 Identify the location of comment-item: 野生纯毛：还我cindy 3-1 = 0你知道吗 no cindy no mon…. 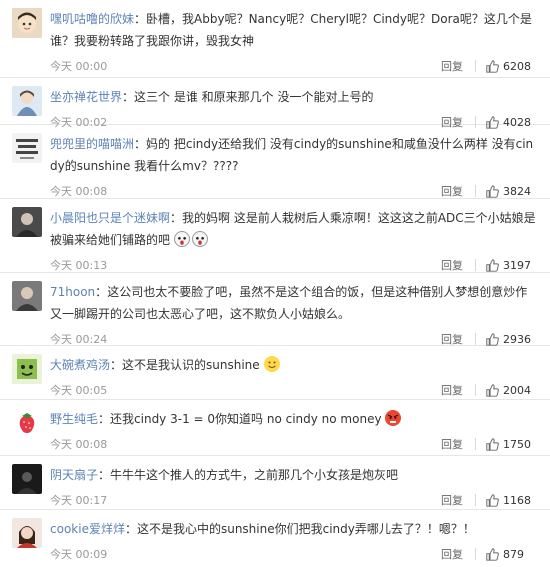
(275, 428).